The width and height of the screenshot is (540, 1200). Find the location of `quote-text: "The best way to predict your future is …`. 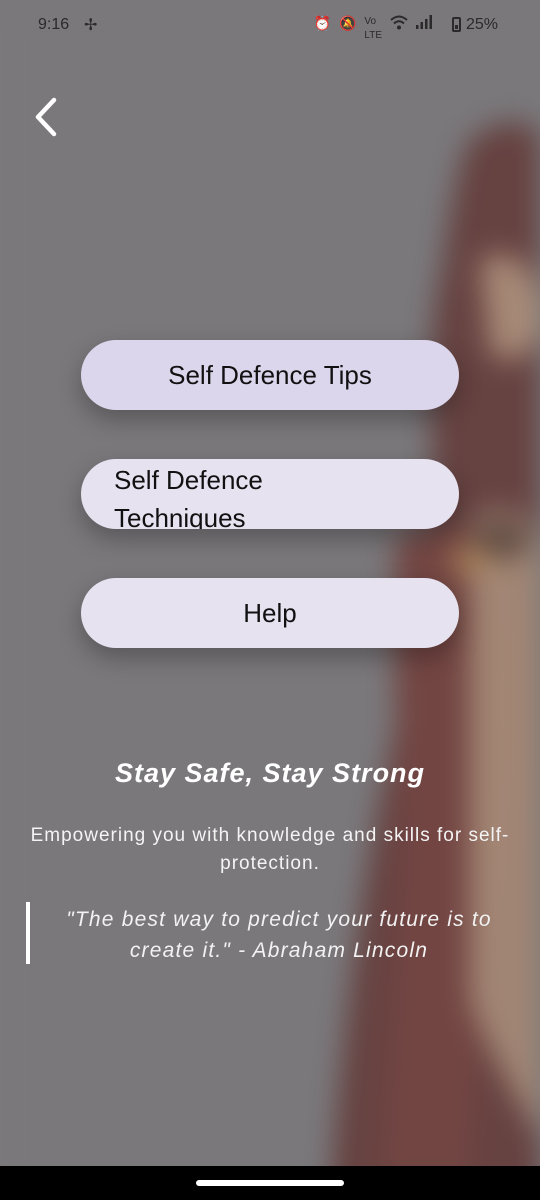

quote-text: "The best way to predict your future is … is located at coordinates (279, 935).